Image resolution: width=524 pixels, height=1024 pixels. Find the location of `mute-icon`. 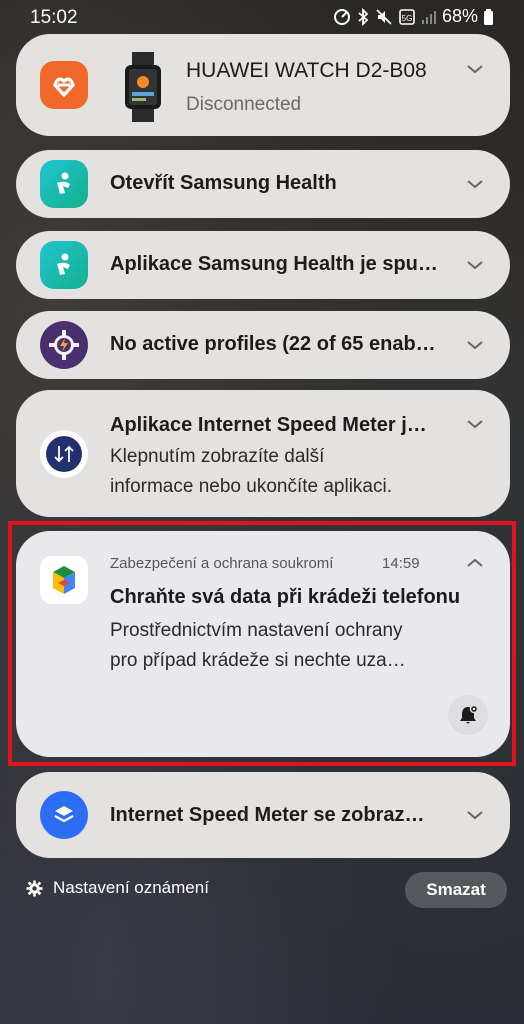

mute-icon is located at coordinates (384, 16).